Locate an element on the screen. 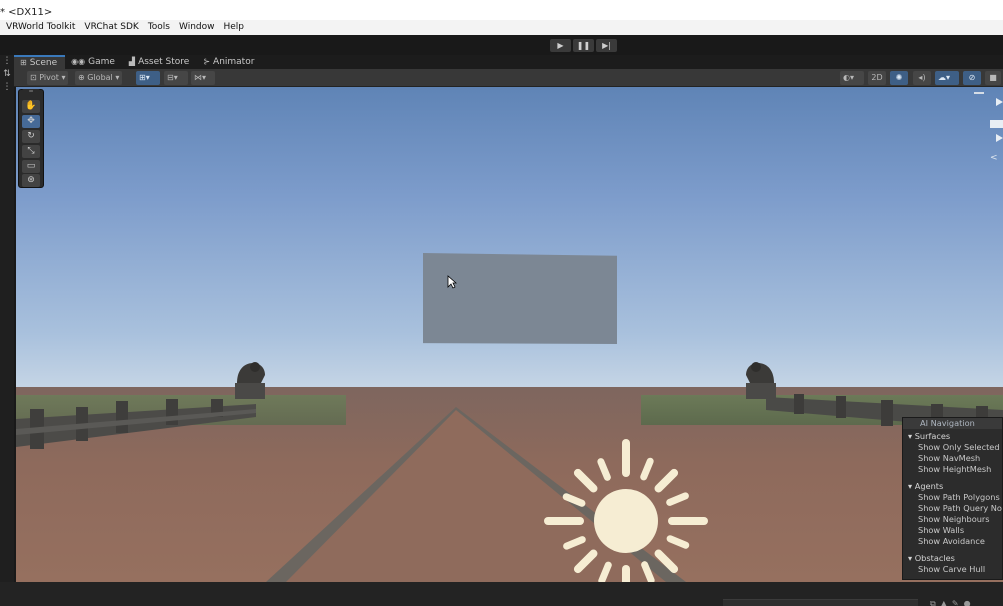 The height and width of the screenshot is (606, 1003). toggle-show-only-selected: Show Only Selected is located at coordinates (952, 447).